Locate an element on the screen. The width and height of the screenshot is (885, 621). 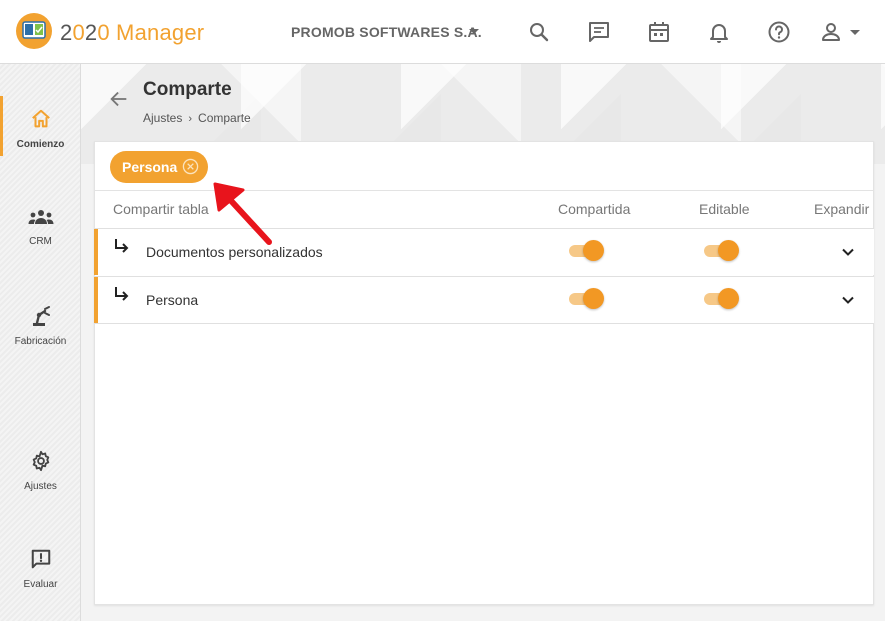
page-title: Comparte is located at coordinates (187, 89).